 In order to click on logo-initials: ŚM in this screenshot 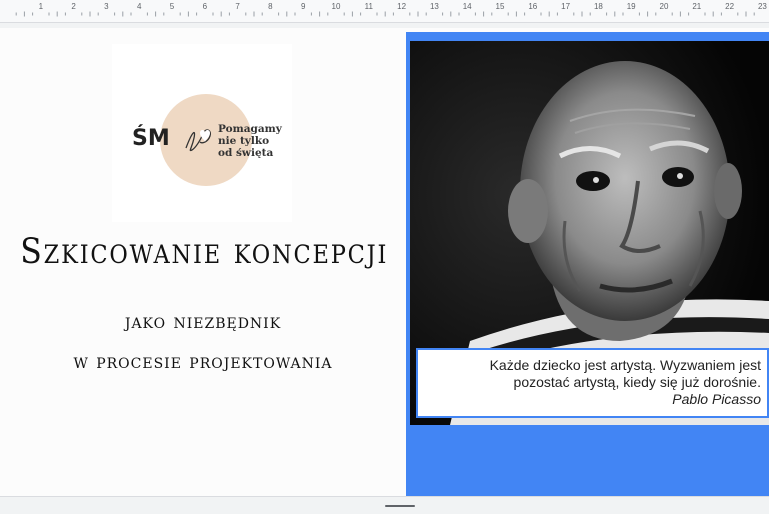, I will do `click(151, 138)`.